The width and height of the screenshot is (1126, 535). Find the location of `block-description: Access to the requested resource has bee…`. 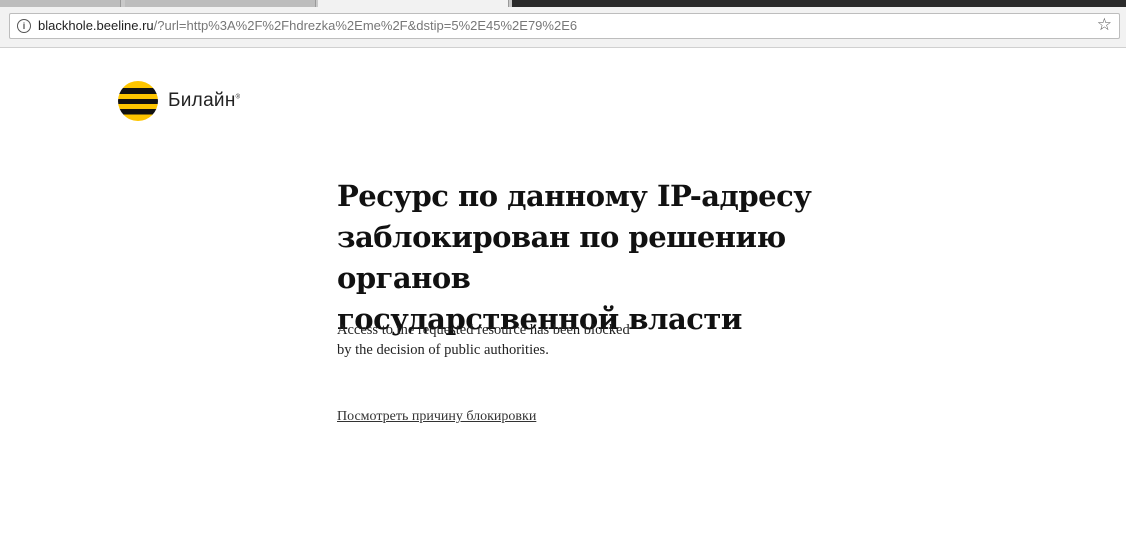

block-description: Access to the requested resource has bee… is located at coordinates (483, 340).